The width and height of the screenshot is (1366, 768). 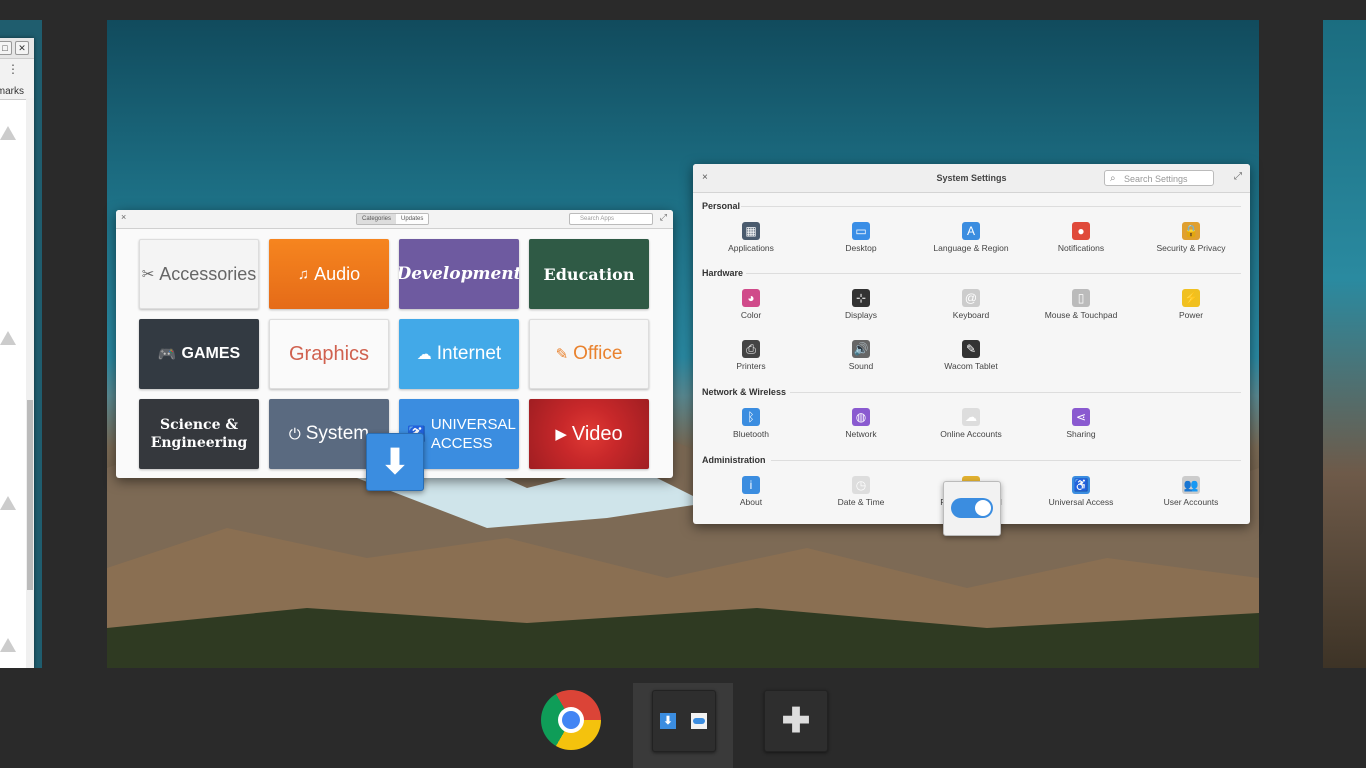 What do you see at coordinates (1191, 304) in the screenshot?
I see `settings-item: ⚡ Power` at bounding box center [1191, 304].